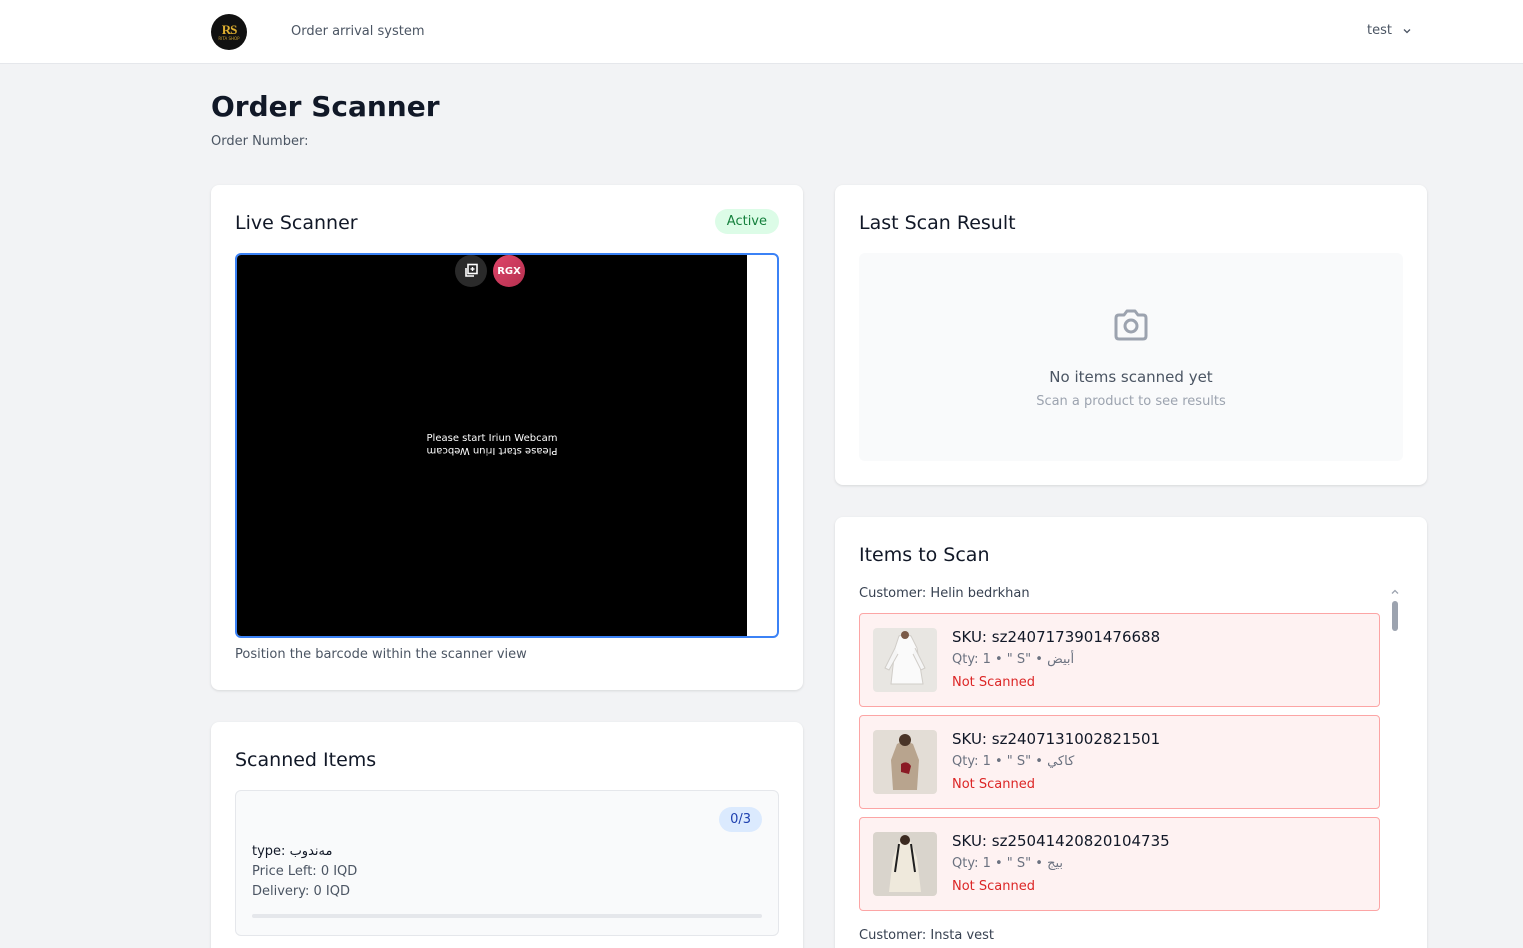  I want to click on copy-icon, so click(471, 270).